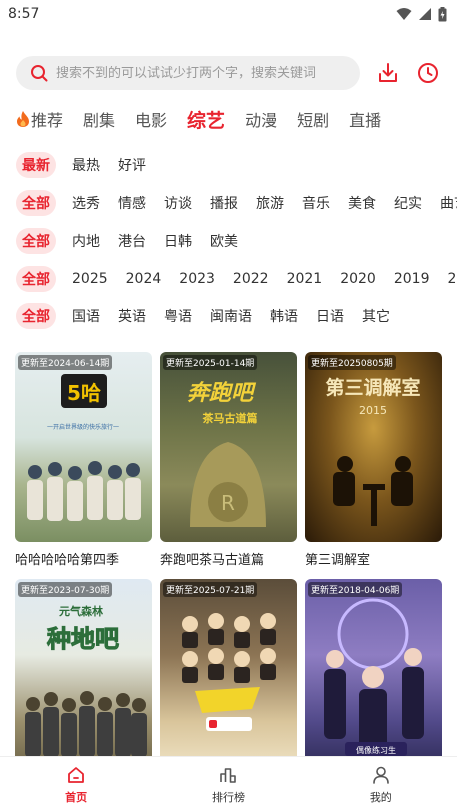  I want to click on filter-year-2018: 2018, so click(452, 279).